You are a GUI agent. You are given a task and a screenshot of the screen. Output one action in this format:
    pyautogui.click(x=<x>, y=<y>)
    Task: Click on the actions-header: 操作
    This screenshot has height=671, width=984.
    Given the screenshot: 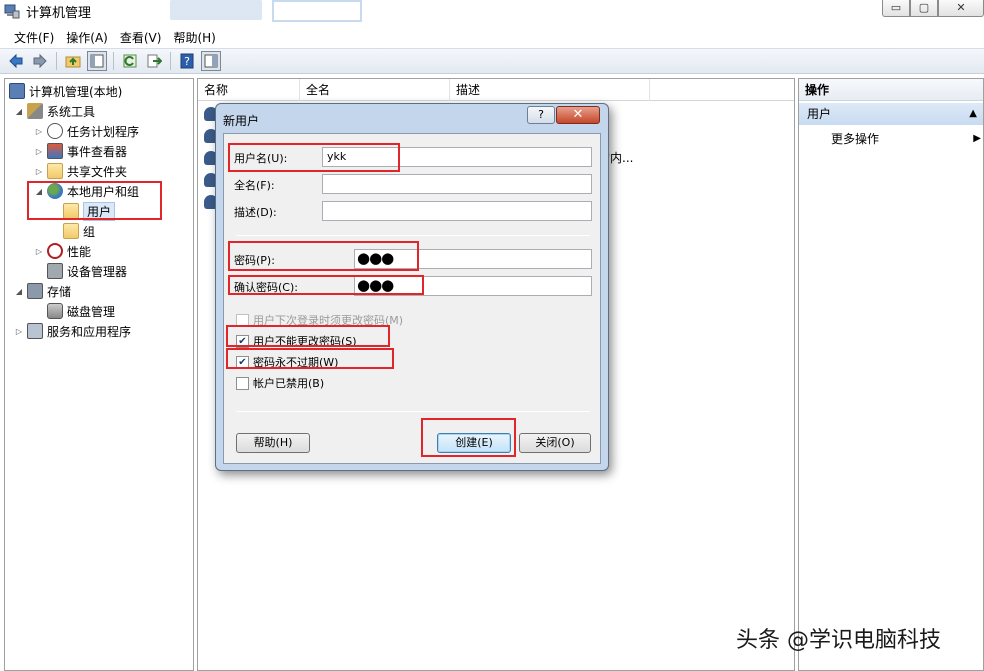 What is the action you would take?
    pyautogui.click(x=891, y=90)
    